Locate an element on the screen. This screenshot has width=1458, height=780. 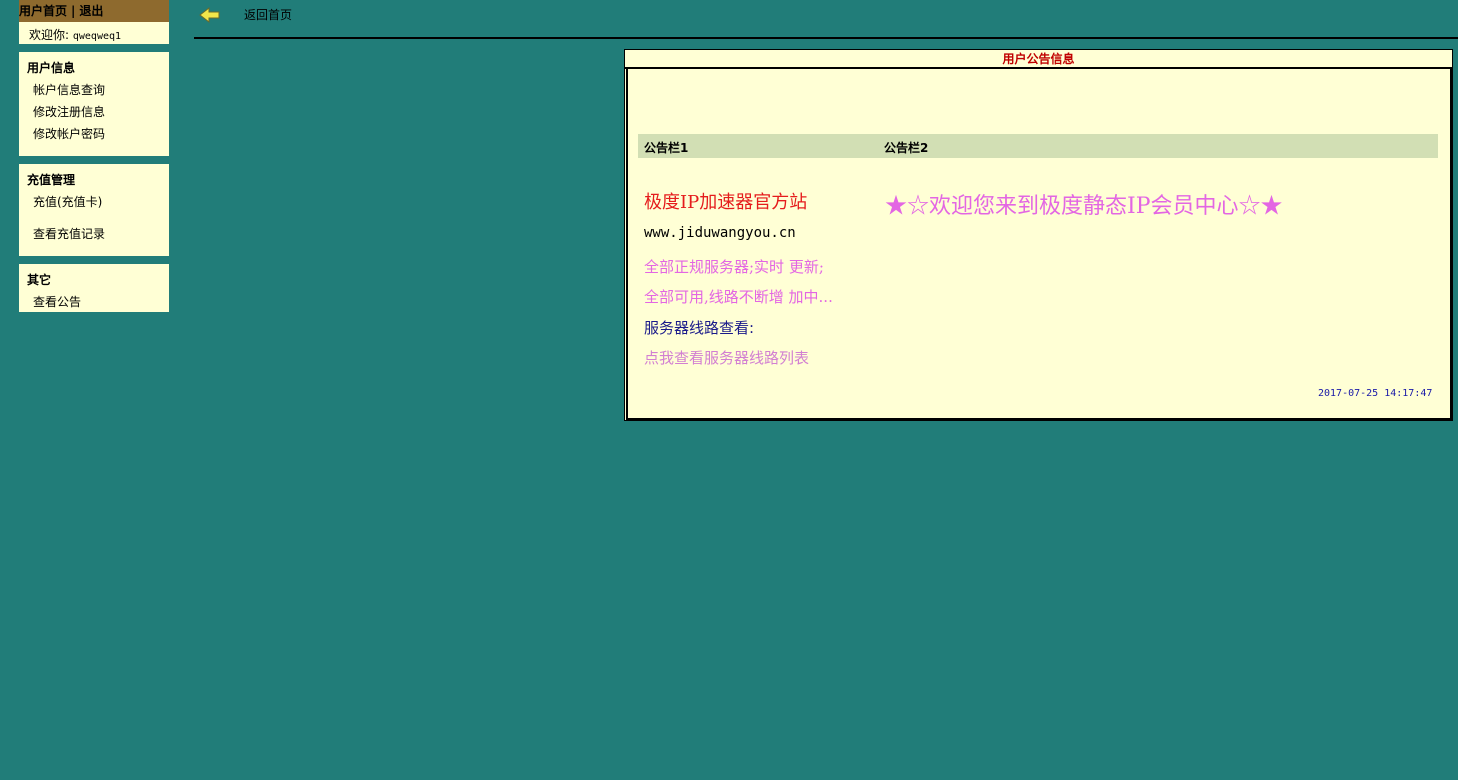
sidebar-section-recharge: 充值管理 充值(充值卡) 查看充值记录 is located at coordinates (94, 210).